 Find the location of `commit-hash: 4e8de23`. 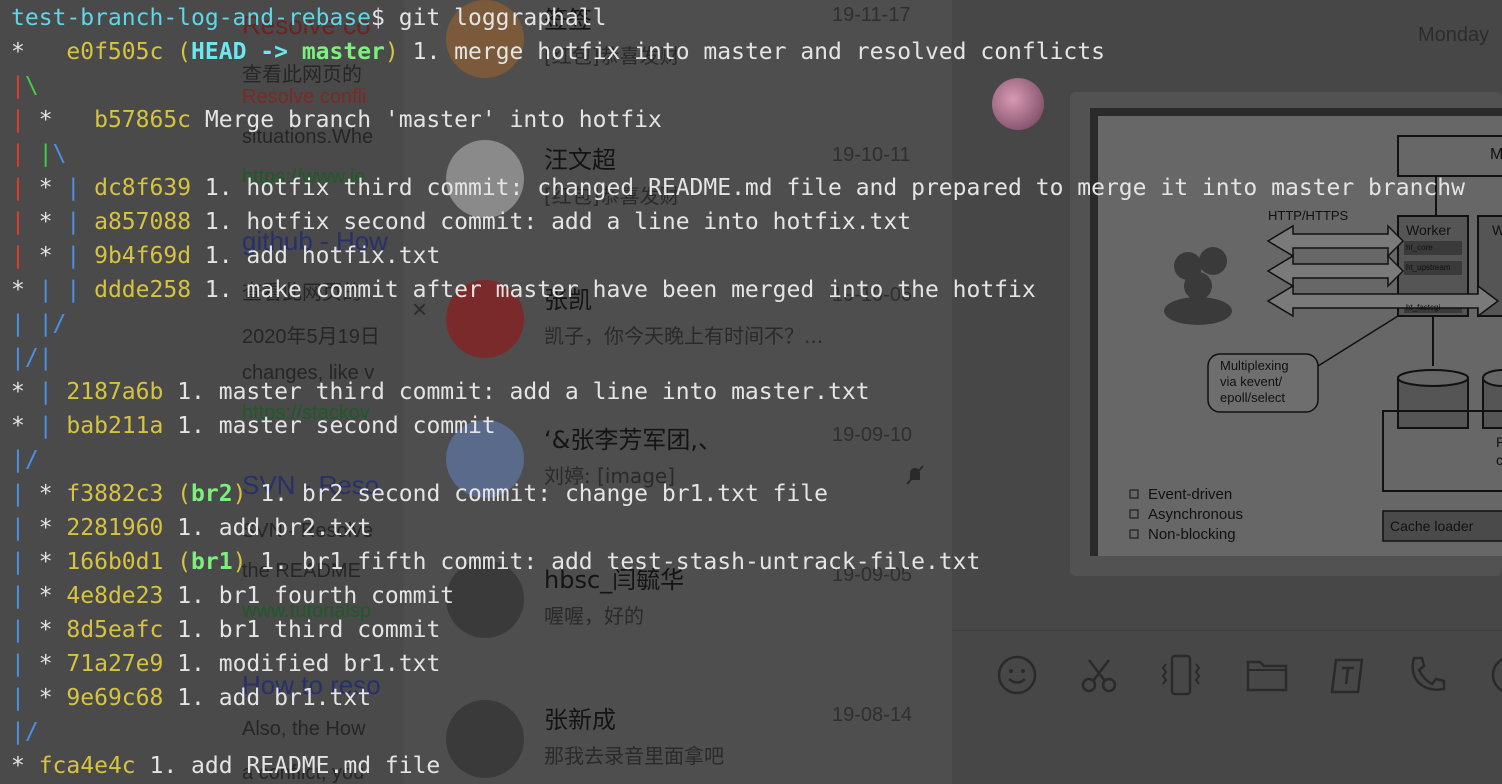

commit-hash: 4e8de23 is located at coordinates (115, 596).